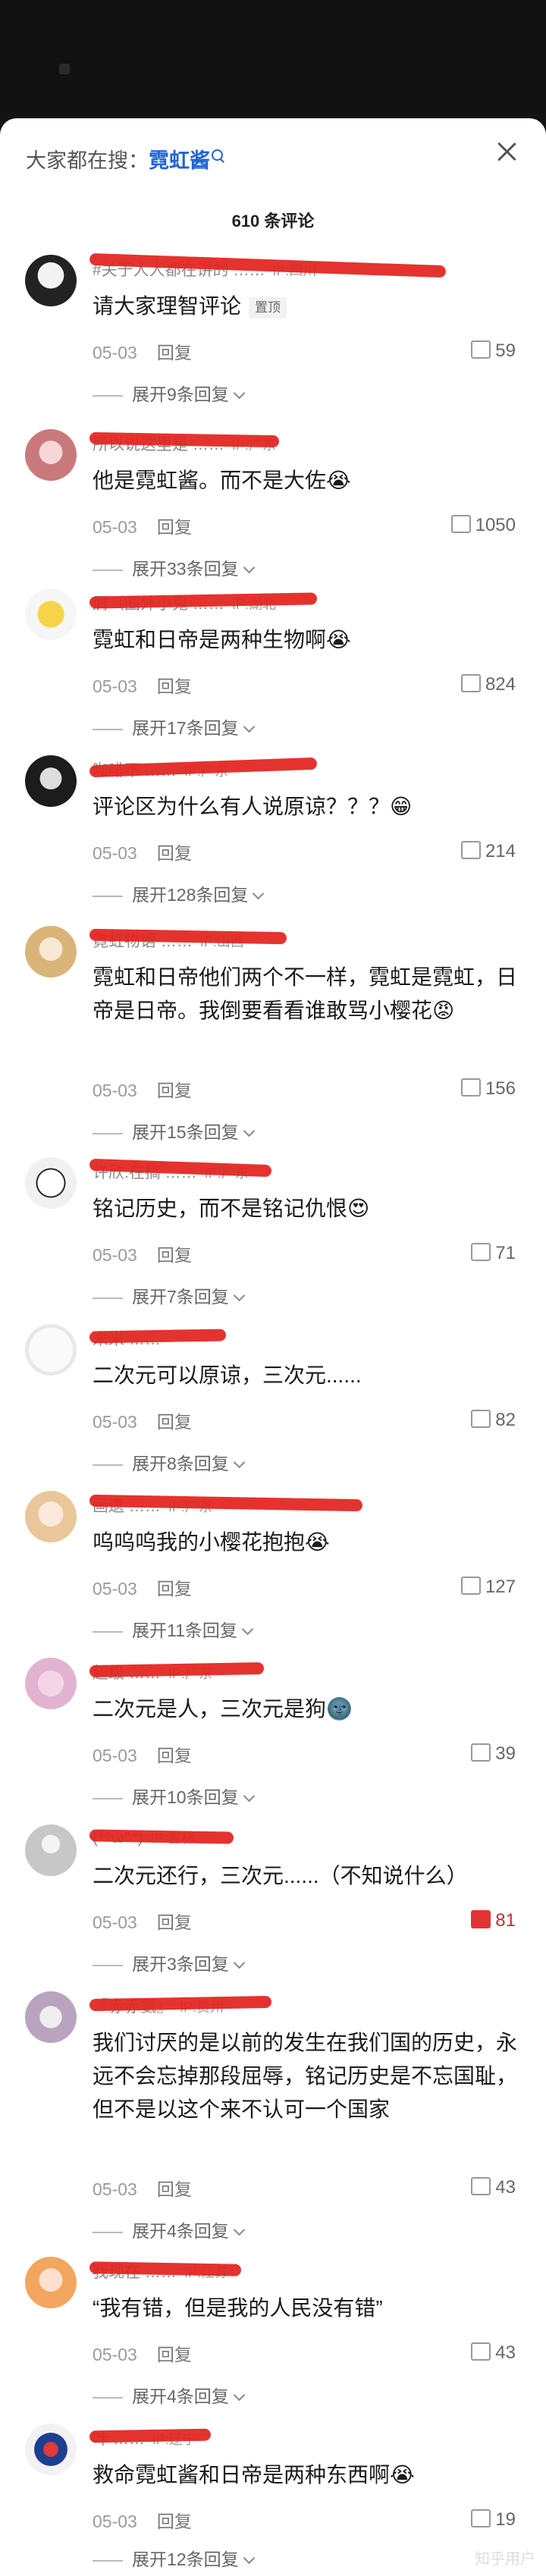 The width and height of the screenshot is (546, 2576). What do you see at coordinates (500, 851) in the screenshot?
I see `like-count: 214` at bounding box center [500, 851].